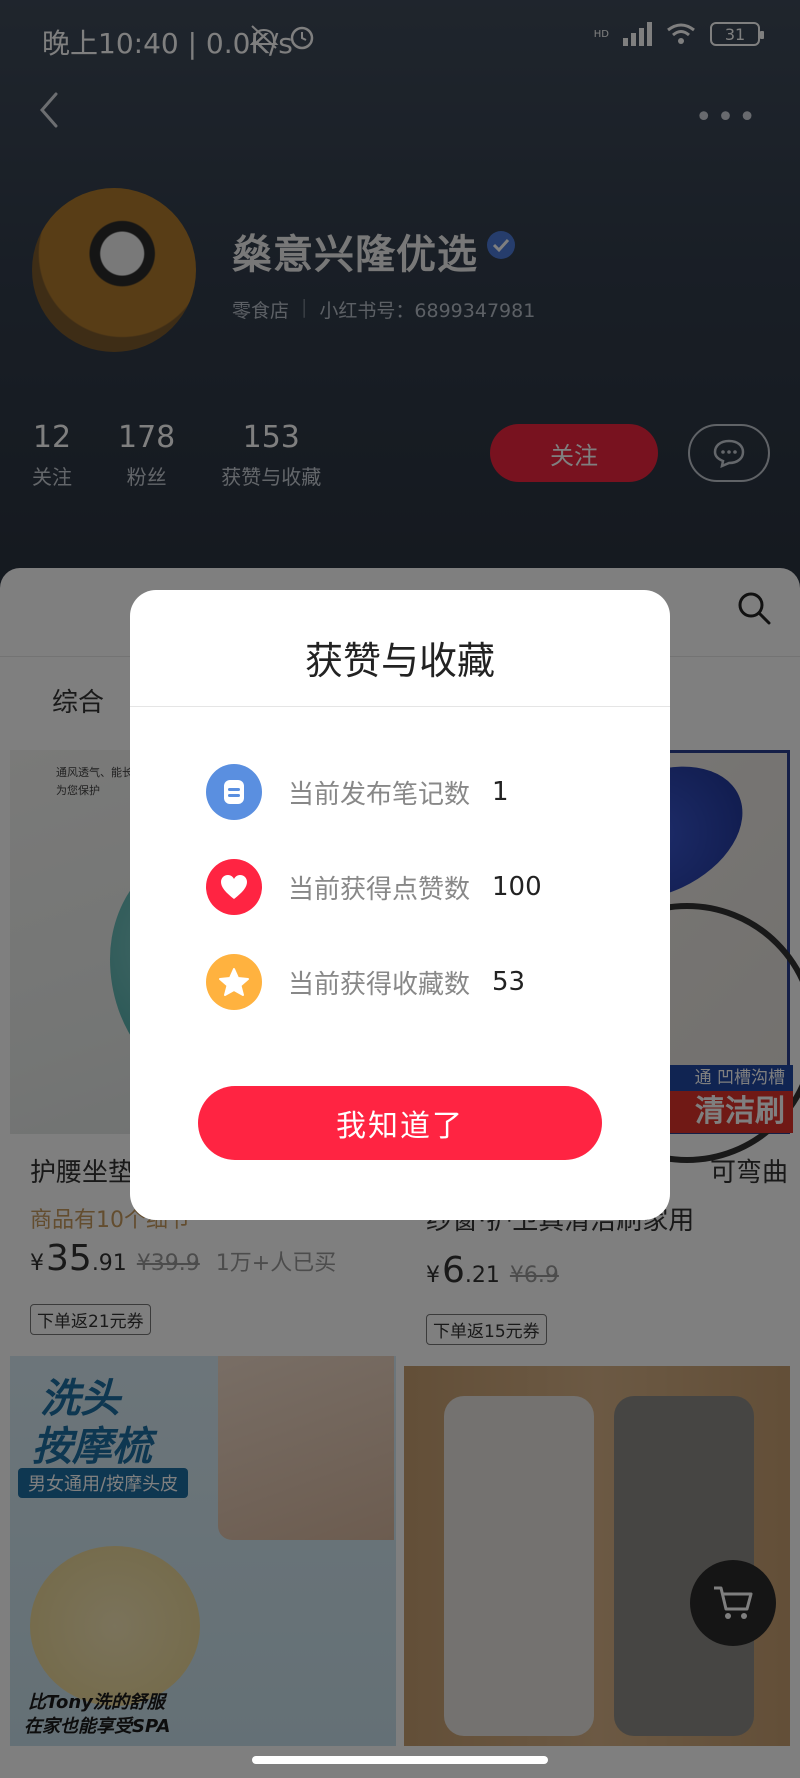  I want to click on likes-count-label: 当前获得点赞数, so click(379, 889).